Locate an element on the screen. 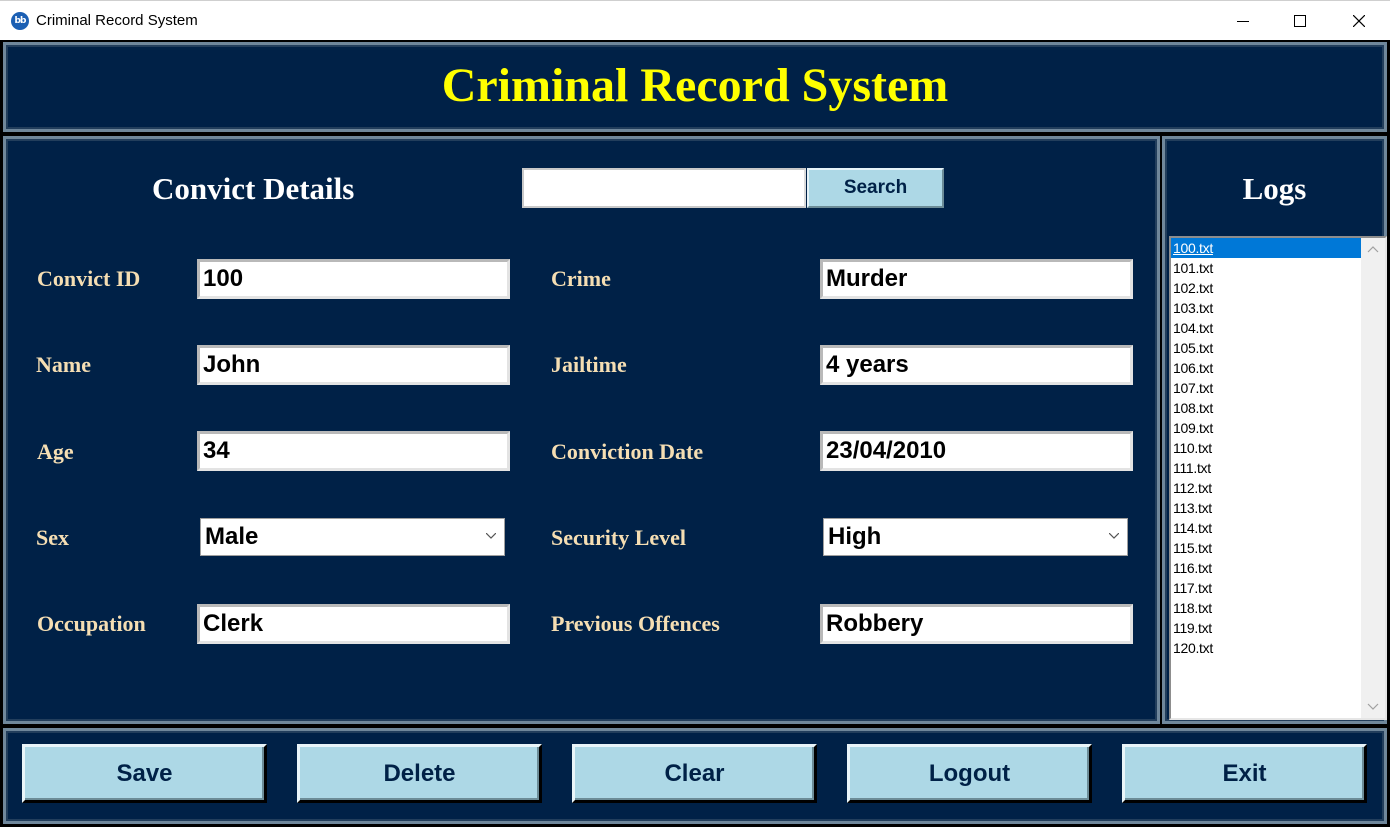  log-item: 114.txt is located at coordinates (1267, 528).